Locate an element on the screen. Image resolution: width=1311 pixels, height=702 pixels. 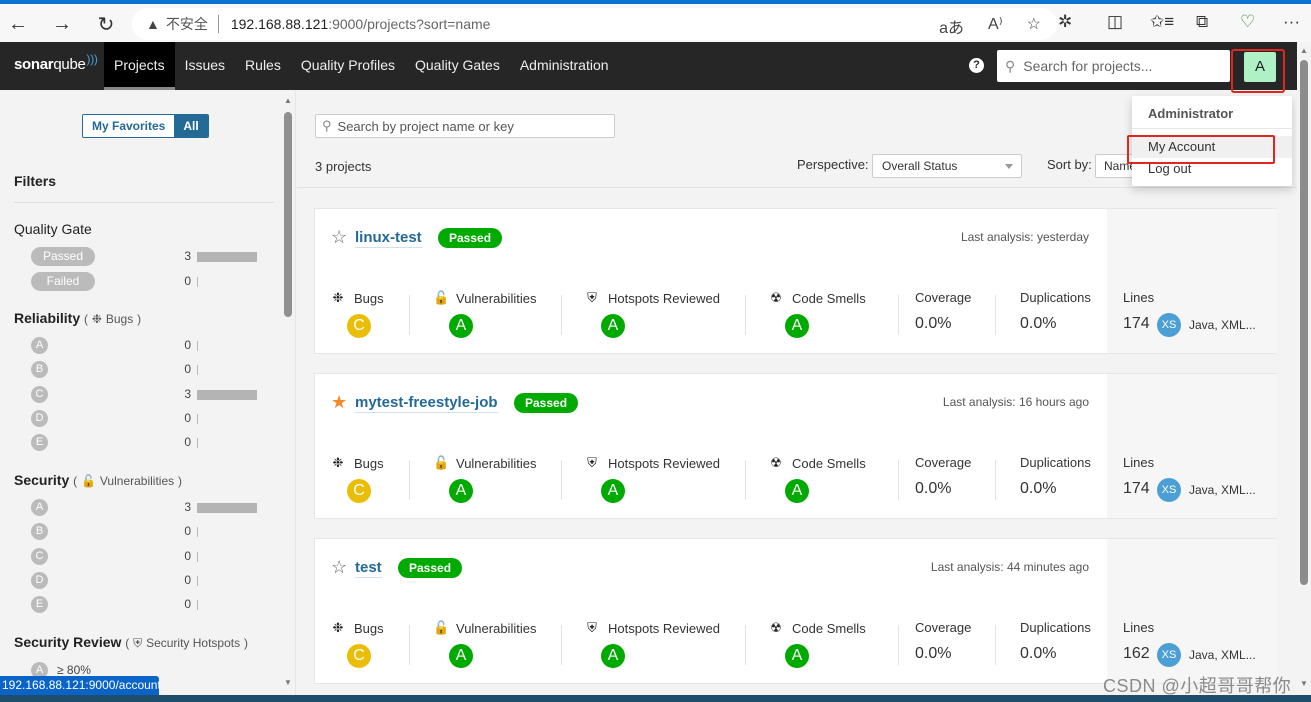
facet-option-reliability-d: D0 is located at coordinates (146, 419).